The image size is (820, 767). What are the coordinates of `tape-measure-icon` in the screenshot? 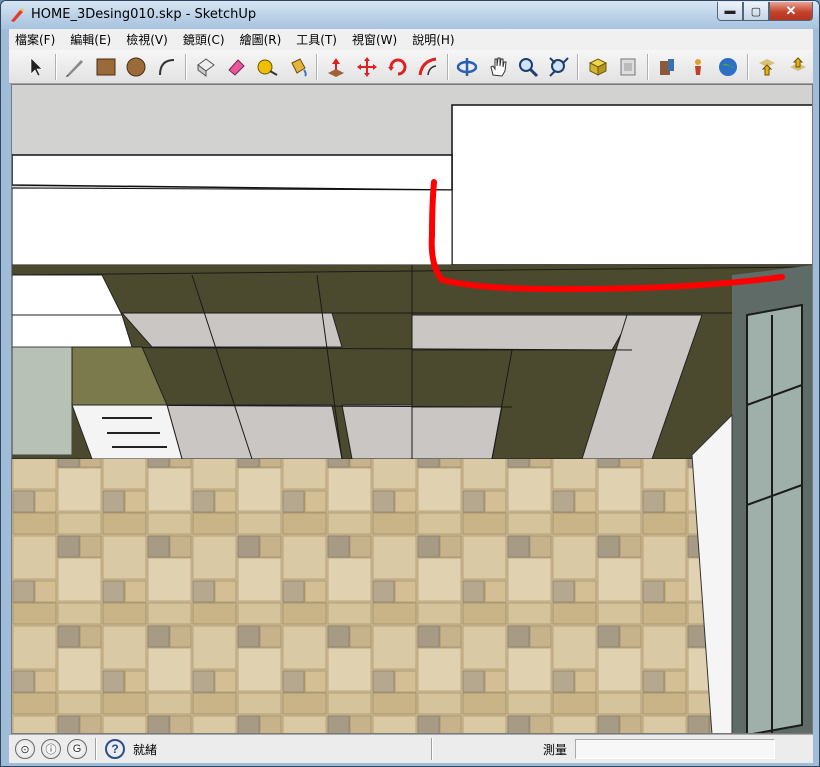 It's located at (267, 67).